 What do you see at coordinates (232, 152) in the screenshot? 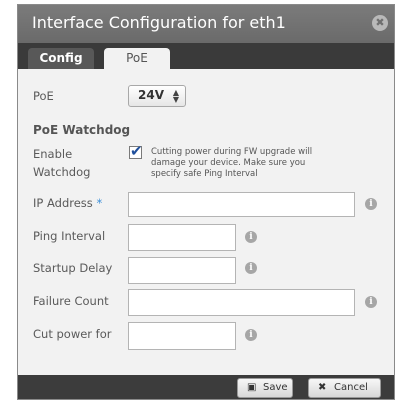
I see `warning-note-line: Cutting power during FW upgrade will` at bounding box center [232, 152].